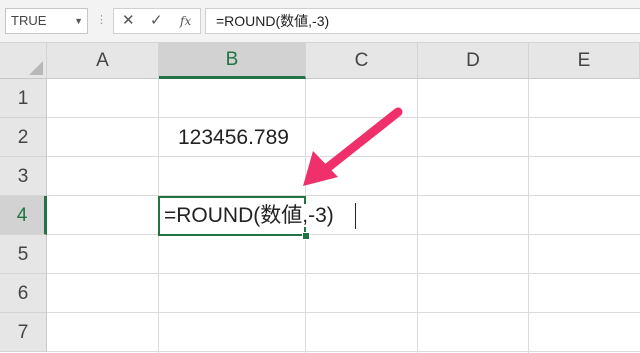  I want to click on cell-b4-editing: =ROUND(数値,-3), so click(246, 216).